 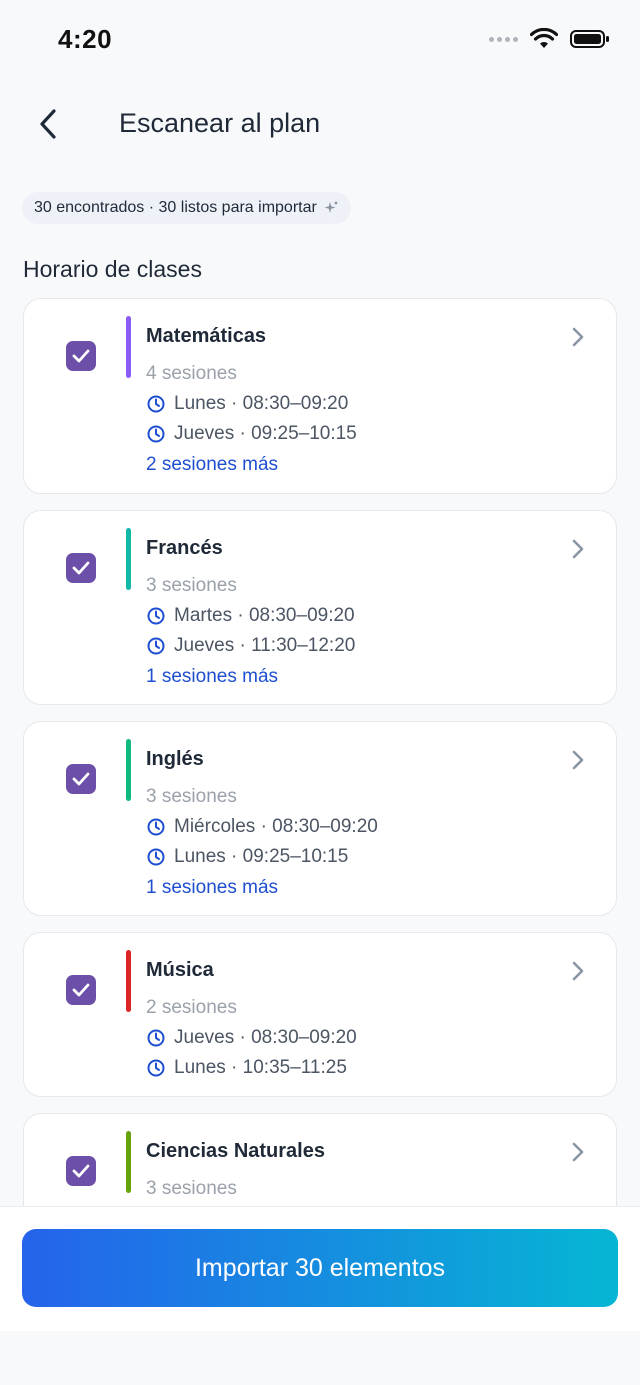 I want to click on session-row: Jueves · 08:30–09:20, so click(x=251, y=1038).